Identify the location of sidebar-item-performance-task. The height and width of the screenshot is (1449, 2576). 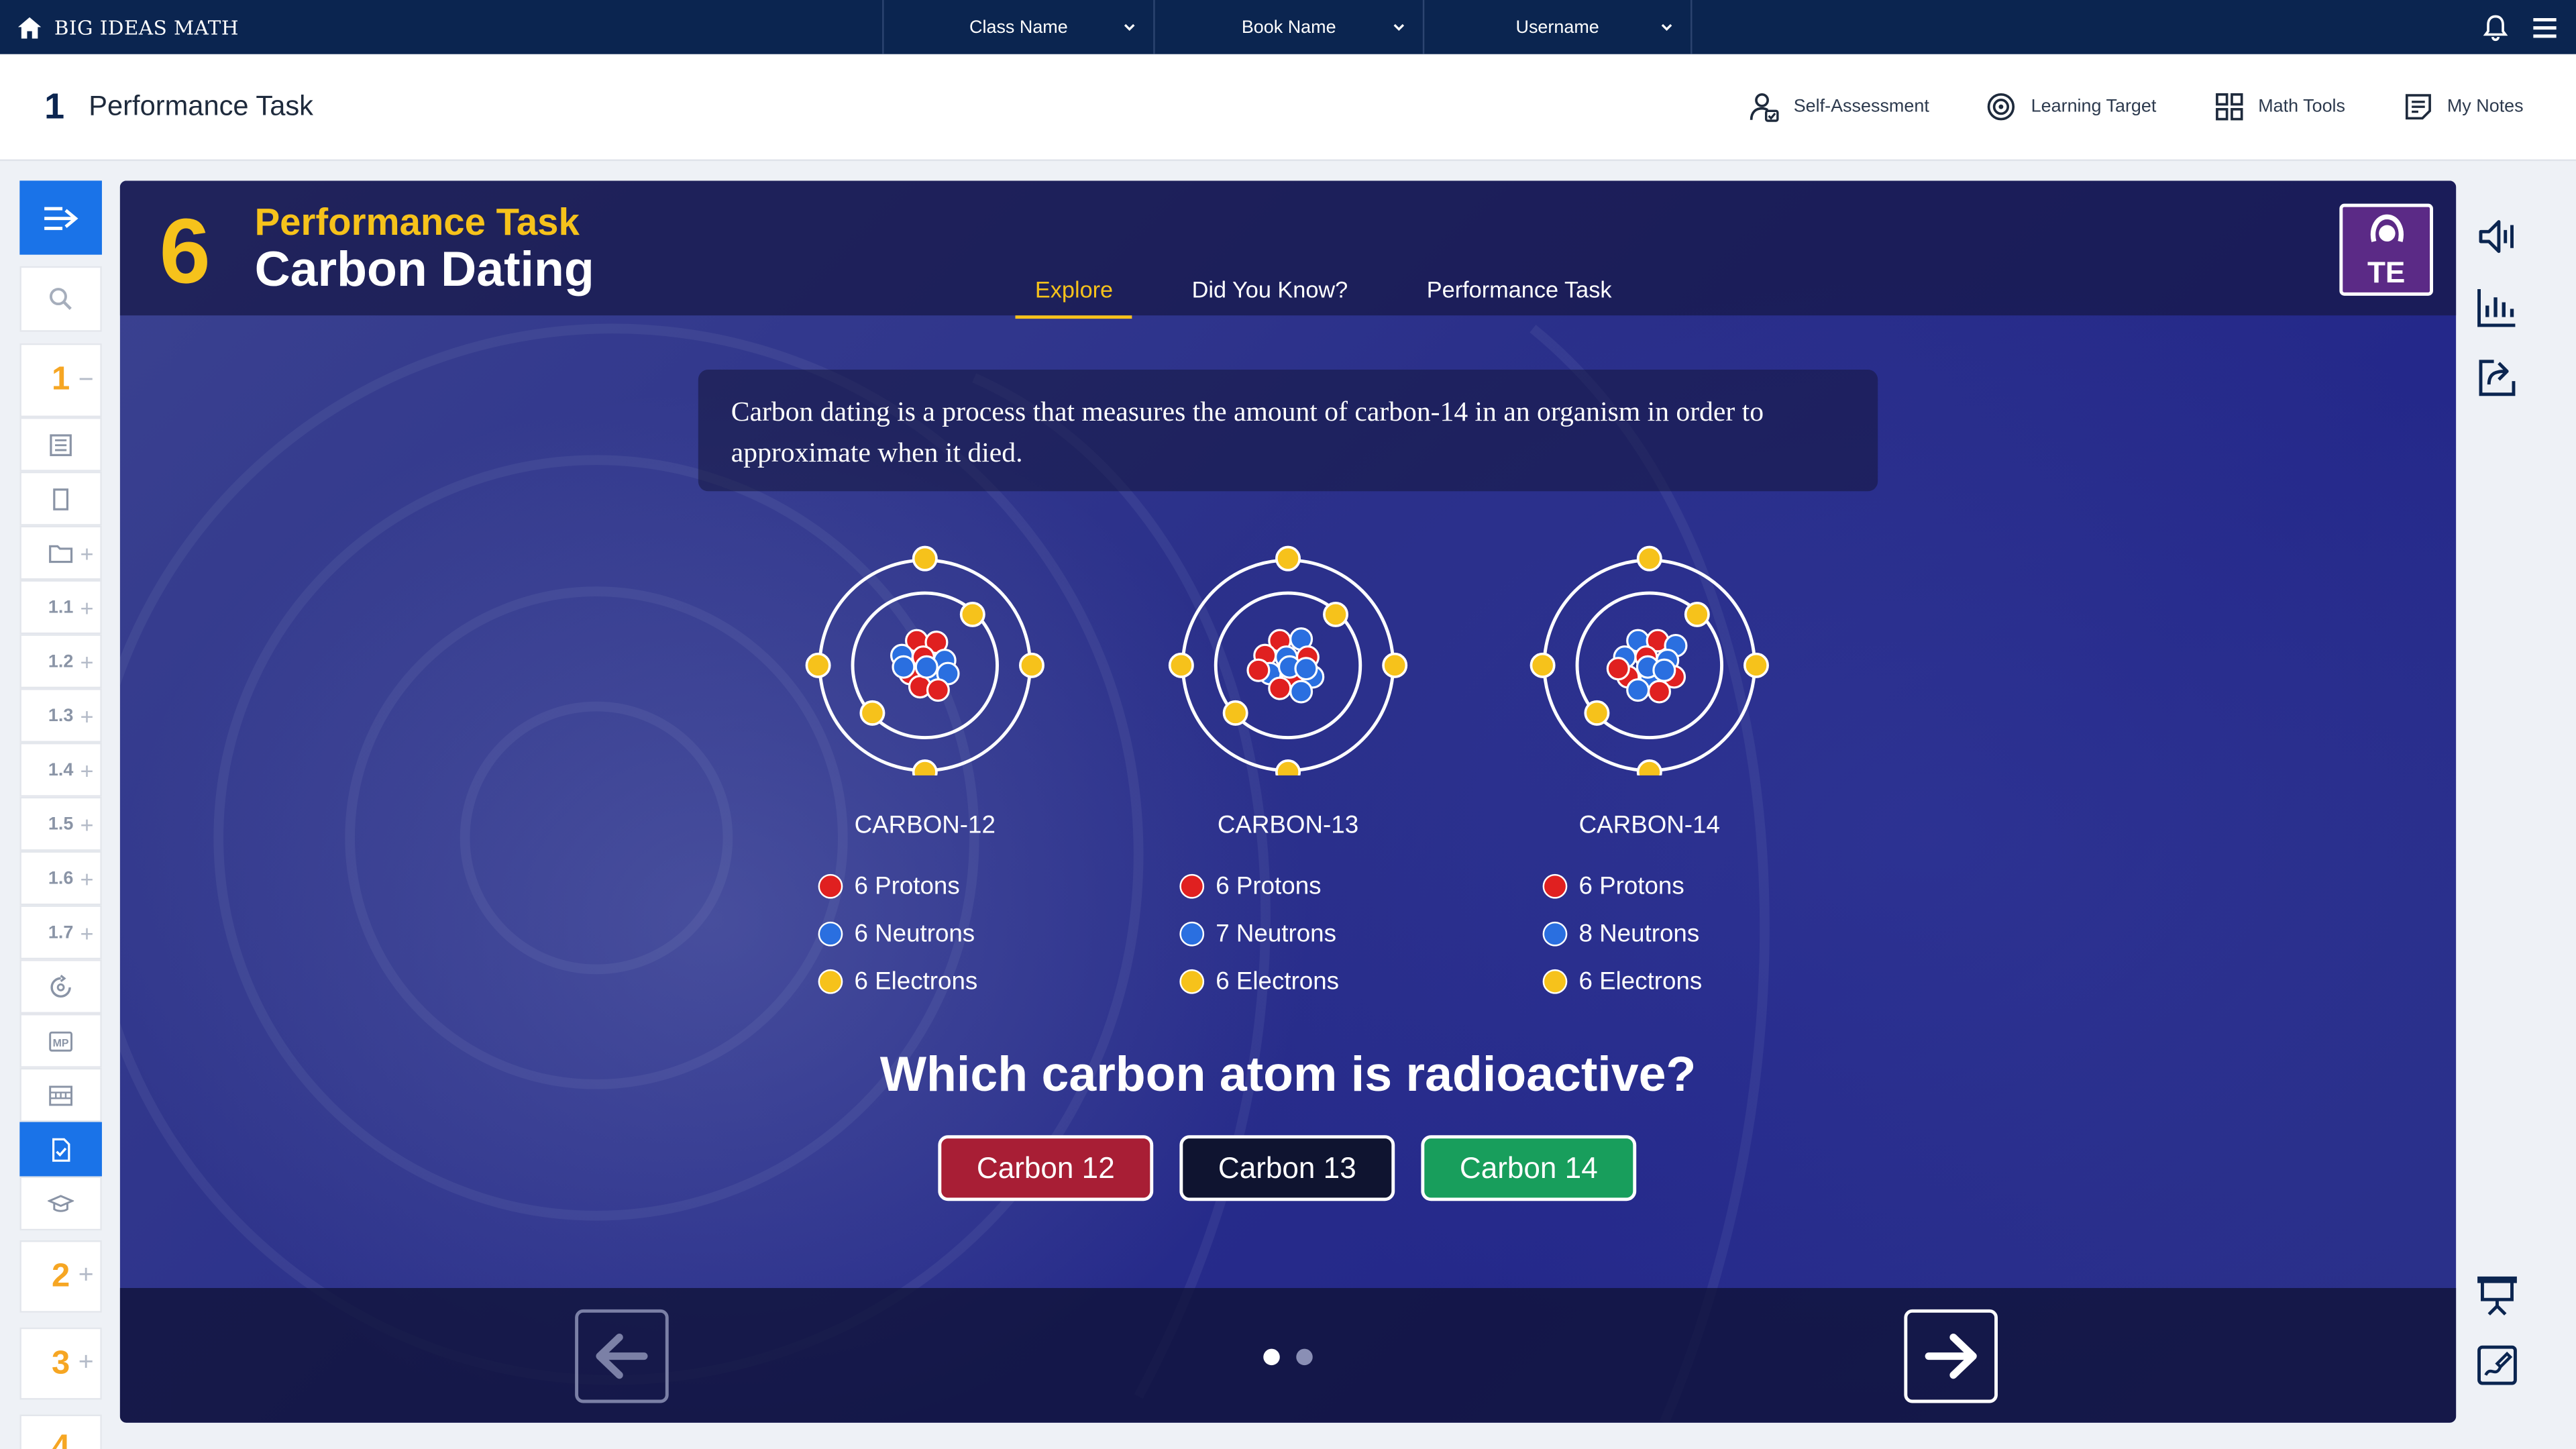
(60, 1149).